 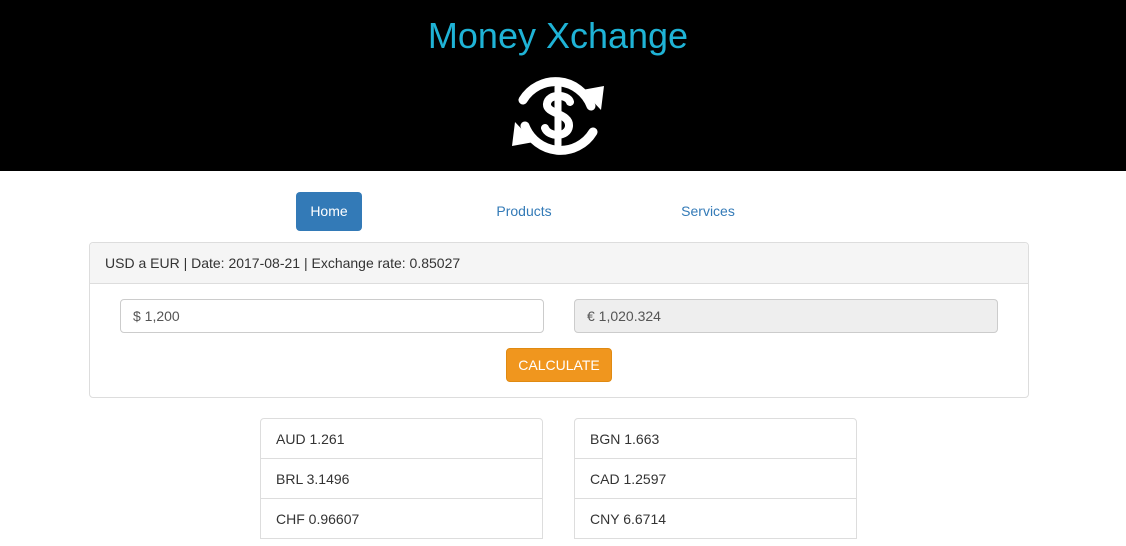 I want to click on nav-products: Products, so click(x=524, y=211).